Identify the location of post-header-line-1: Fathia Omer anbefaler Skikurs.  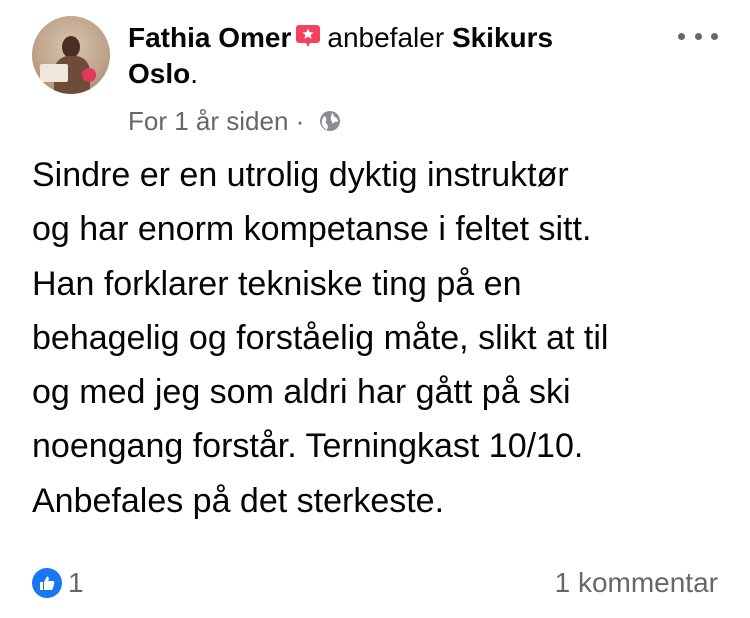
(340, 39).